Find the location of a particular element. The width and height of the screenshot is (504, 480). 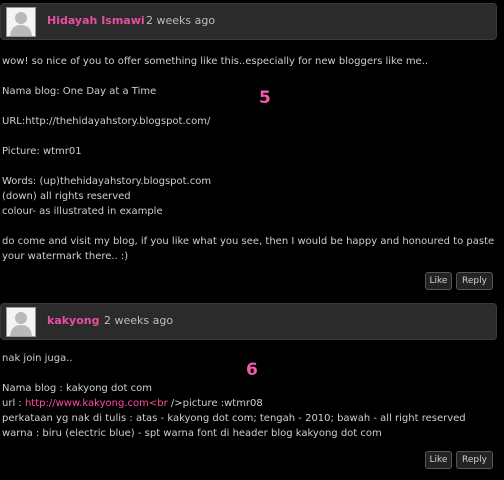

comment-header: Hidayah Ismawi 2 weeks ago is located at coordinates (248, 21).